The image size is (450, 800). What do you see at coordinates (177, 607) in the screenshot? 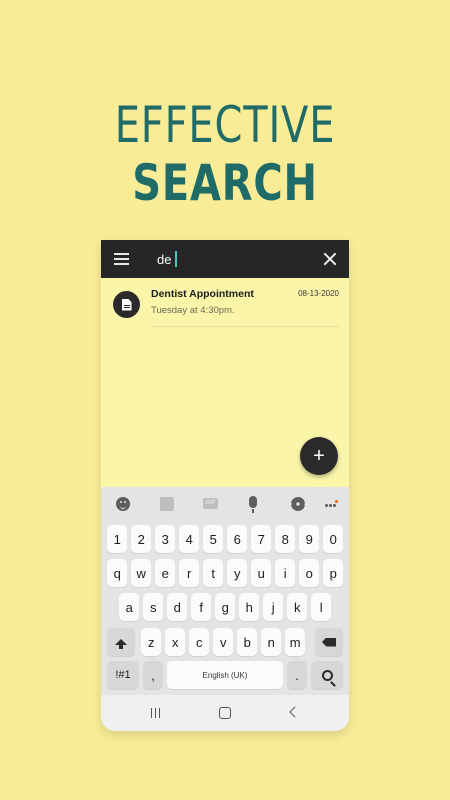
I see `key-d: d` at bounding box center [177, 607].